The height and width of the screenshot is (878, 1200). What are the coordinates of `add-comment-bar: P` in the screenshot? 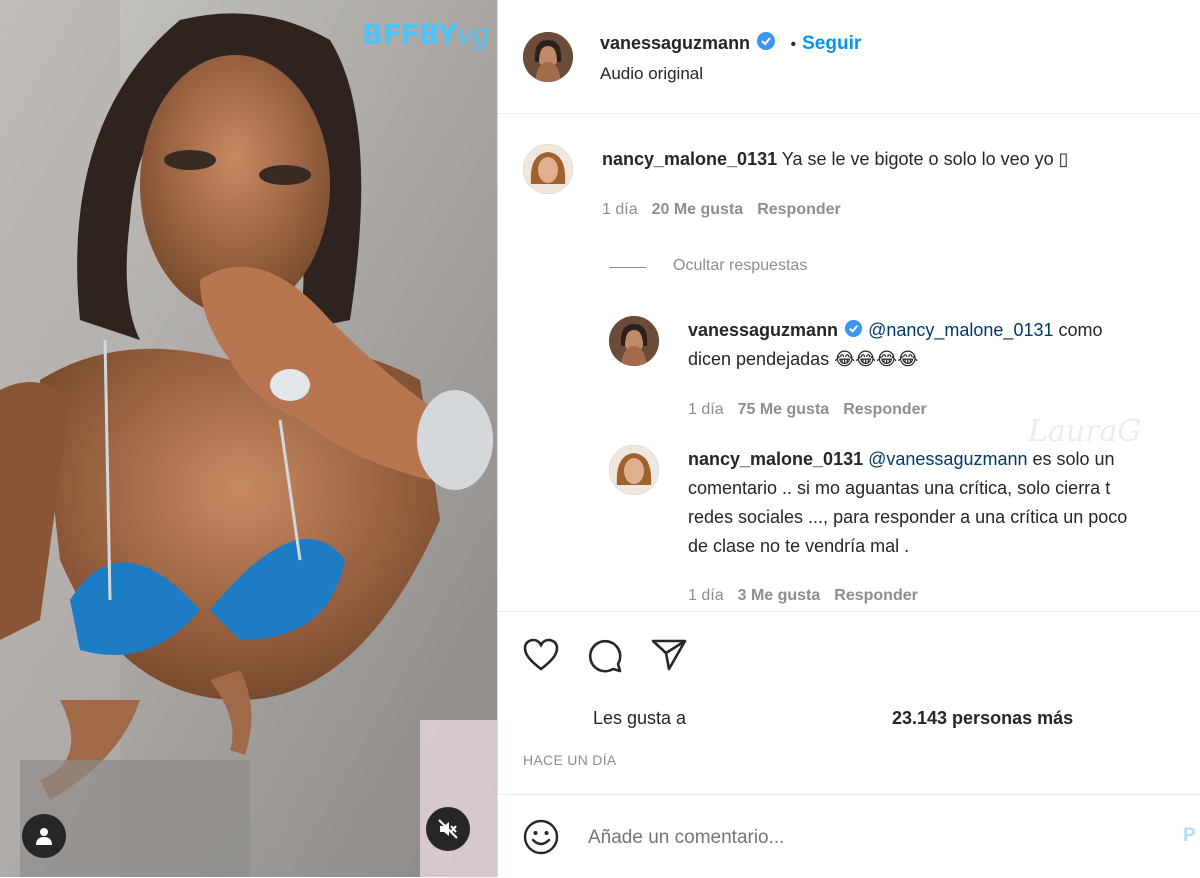 It's located at (849, 836).